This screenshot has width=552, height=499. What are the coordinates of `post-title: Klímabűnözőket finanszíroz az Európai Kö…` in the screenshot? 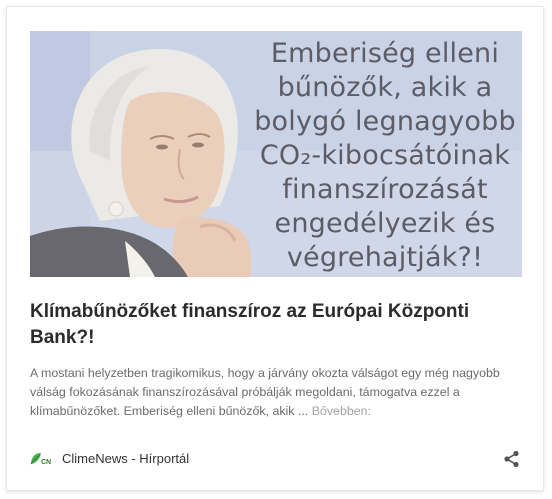 It's located at (265, 325).